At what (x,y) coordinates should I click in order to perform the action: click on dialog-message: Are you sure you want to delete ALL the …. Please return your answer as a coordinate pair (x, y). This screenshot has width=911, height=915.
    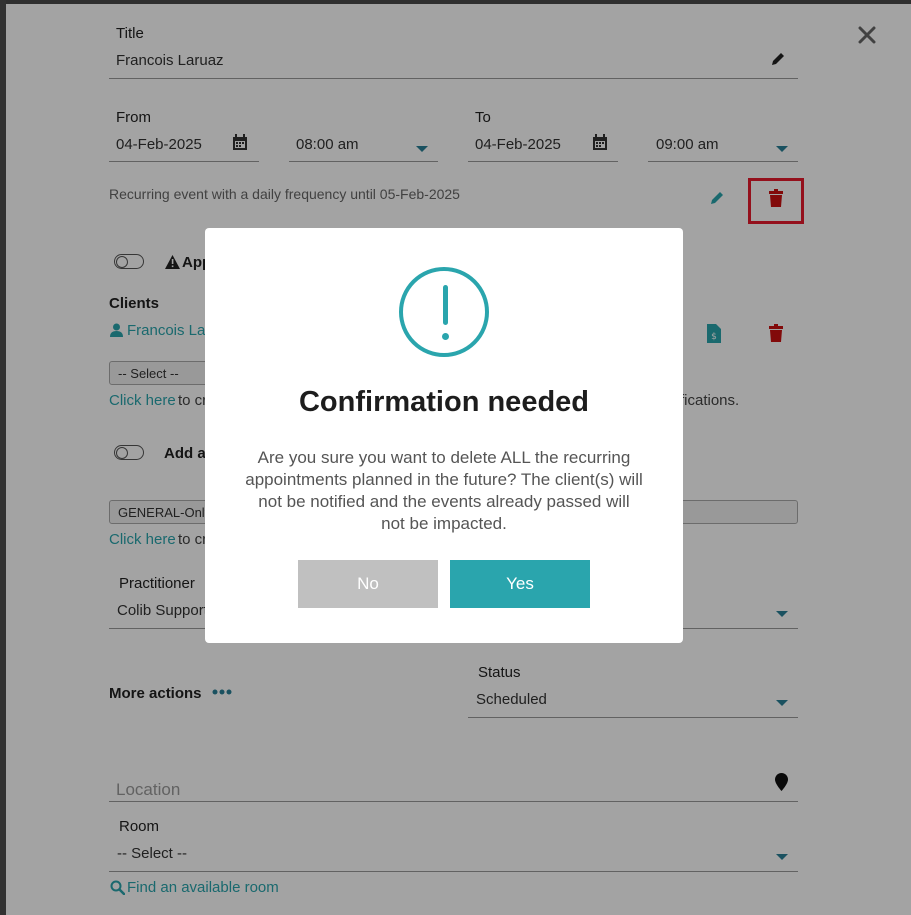
    Looking at the image, I should click on (444, 490).